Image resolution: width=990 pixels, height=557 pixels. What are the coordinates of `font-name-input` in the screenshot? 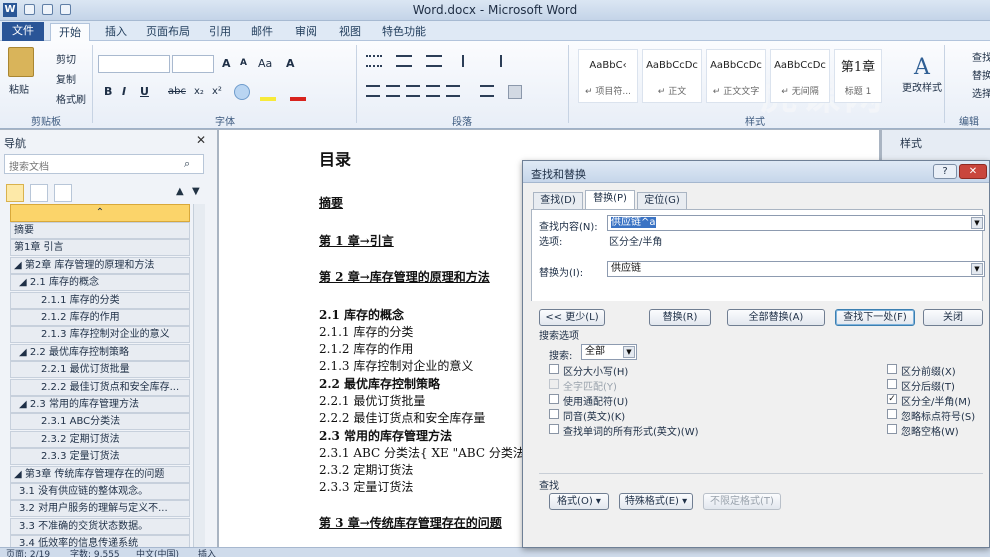 It's located at (134, 64).